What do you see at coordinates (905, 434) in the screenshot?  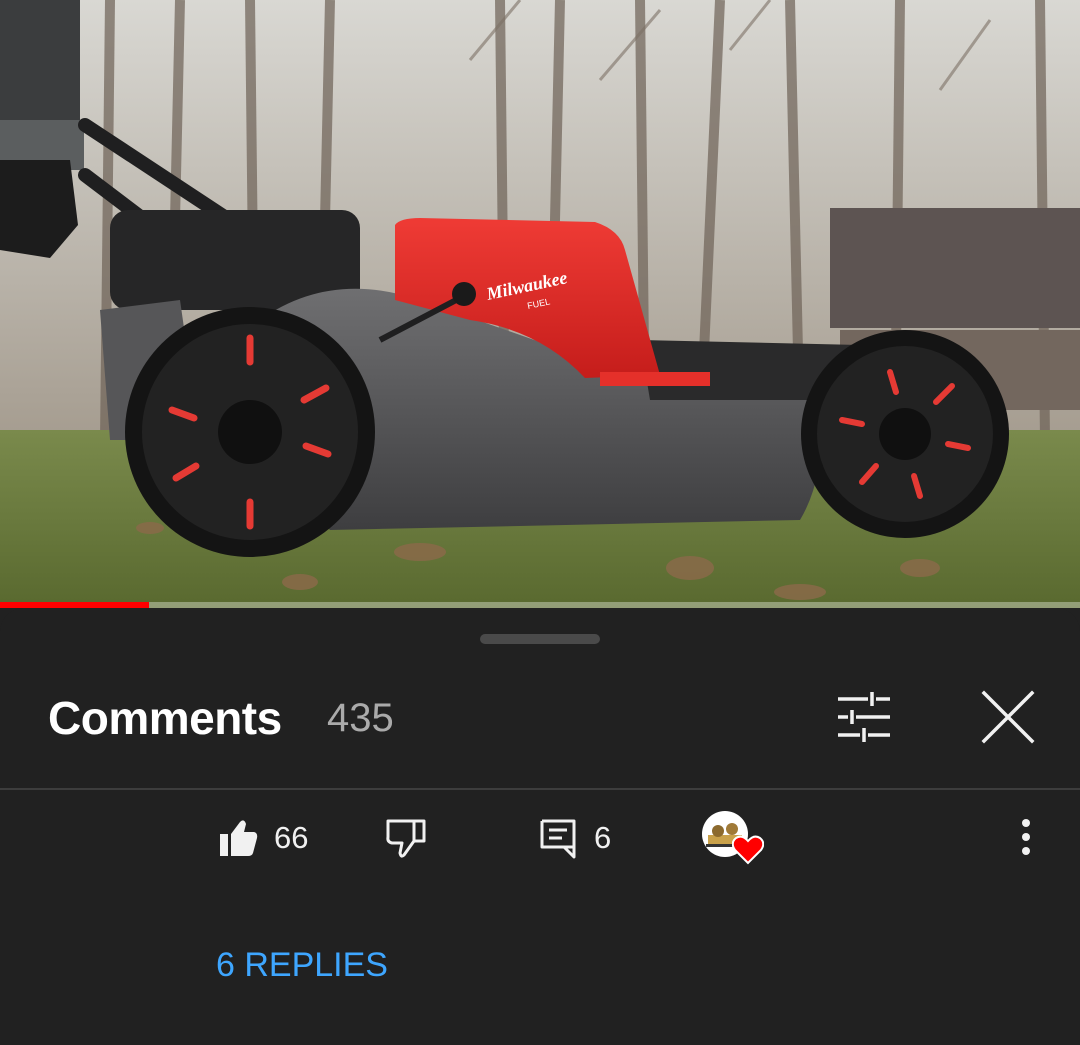 I see `front-wheel` at bounding box center [905, 434].